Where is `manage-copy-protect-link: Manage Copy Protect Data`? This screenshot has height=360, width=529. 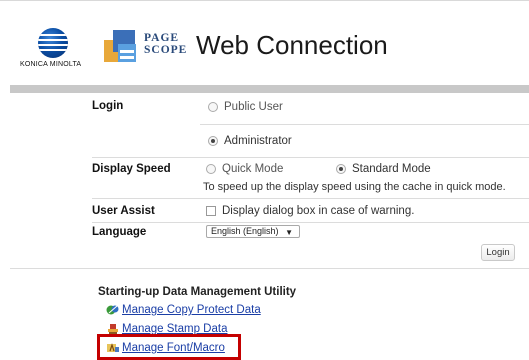
manage-copy-protect-link: Manage Copy Protect Data is located at coordinates (183, 310).